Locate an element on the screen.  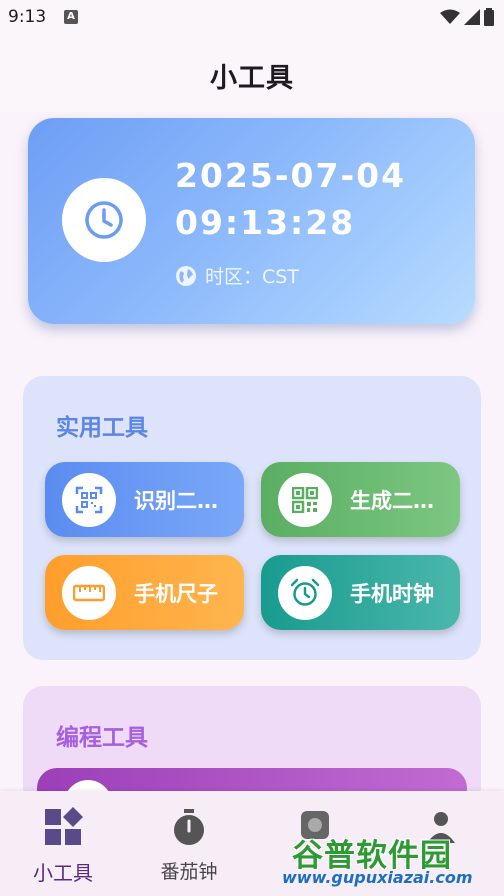
nav-item-tools: 小工具 is located at coordinates (63, 843).